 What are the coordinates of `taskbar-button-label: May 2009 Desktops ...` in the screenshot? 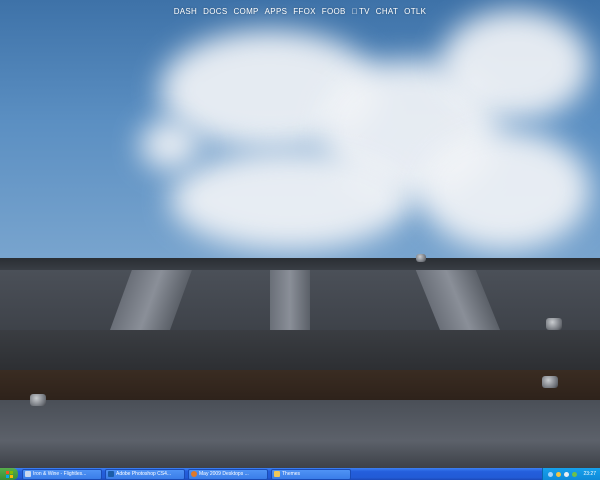 It's located at (224, 474).